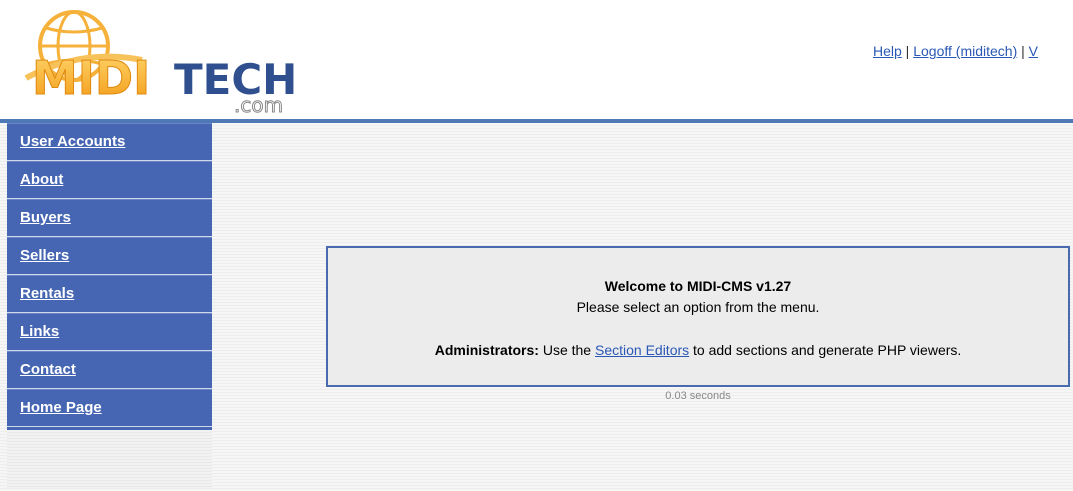 Image resolution: width=1073 pixels, height=491 pixels. Describe the element at coordinates (965, 51) in the screenshot. I see `logoff-link: Logoff (miditech)` at that location.